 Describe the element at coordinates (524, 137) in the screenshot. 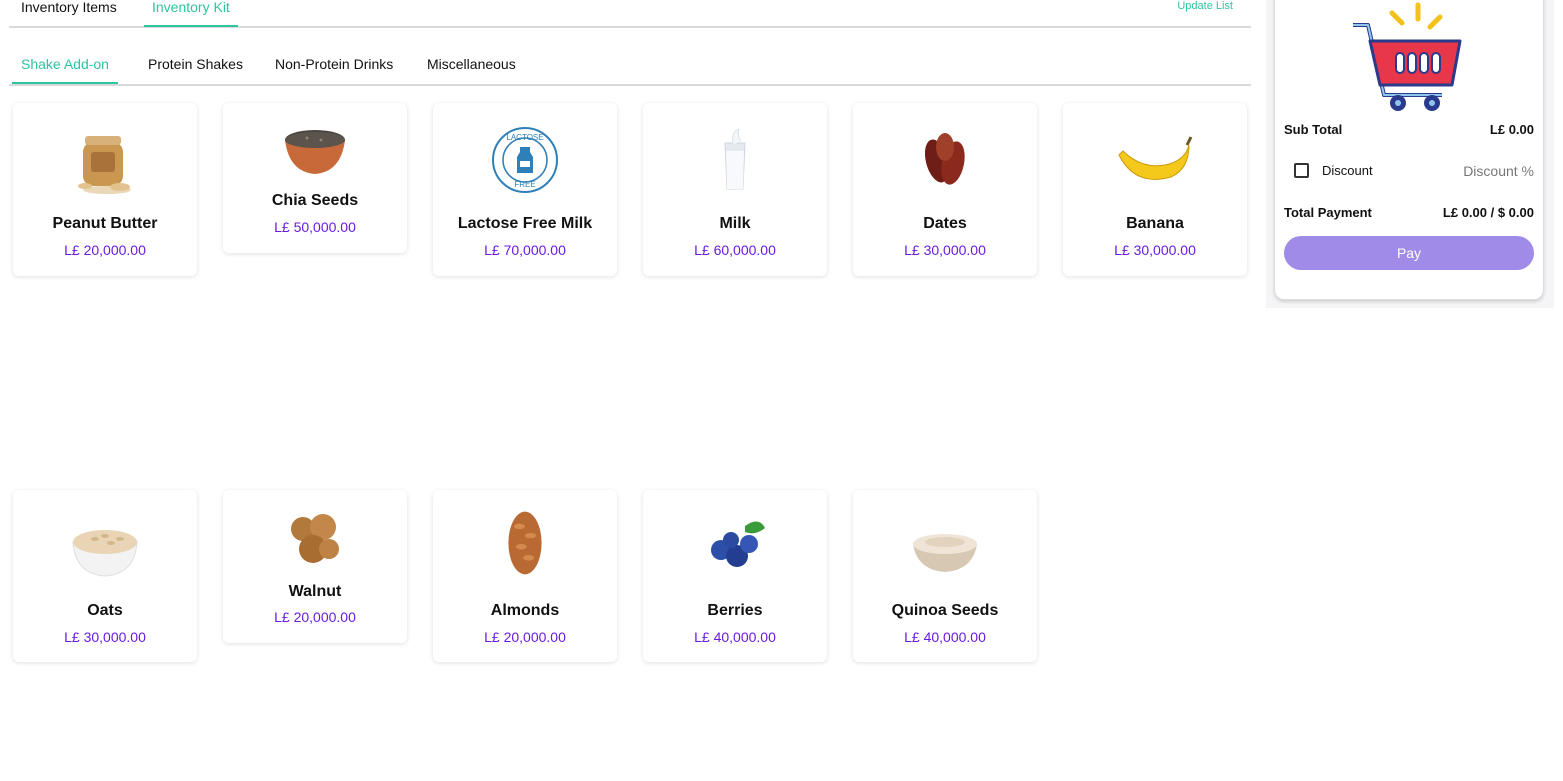

I see `badge-top-text: LACTOSE` at that location.